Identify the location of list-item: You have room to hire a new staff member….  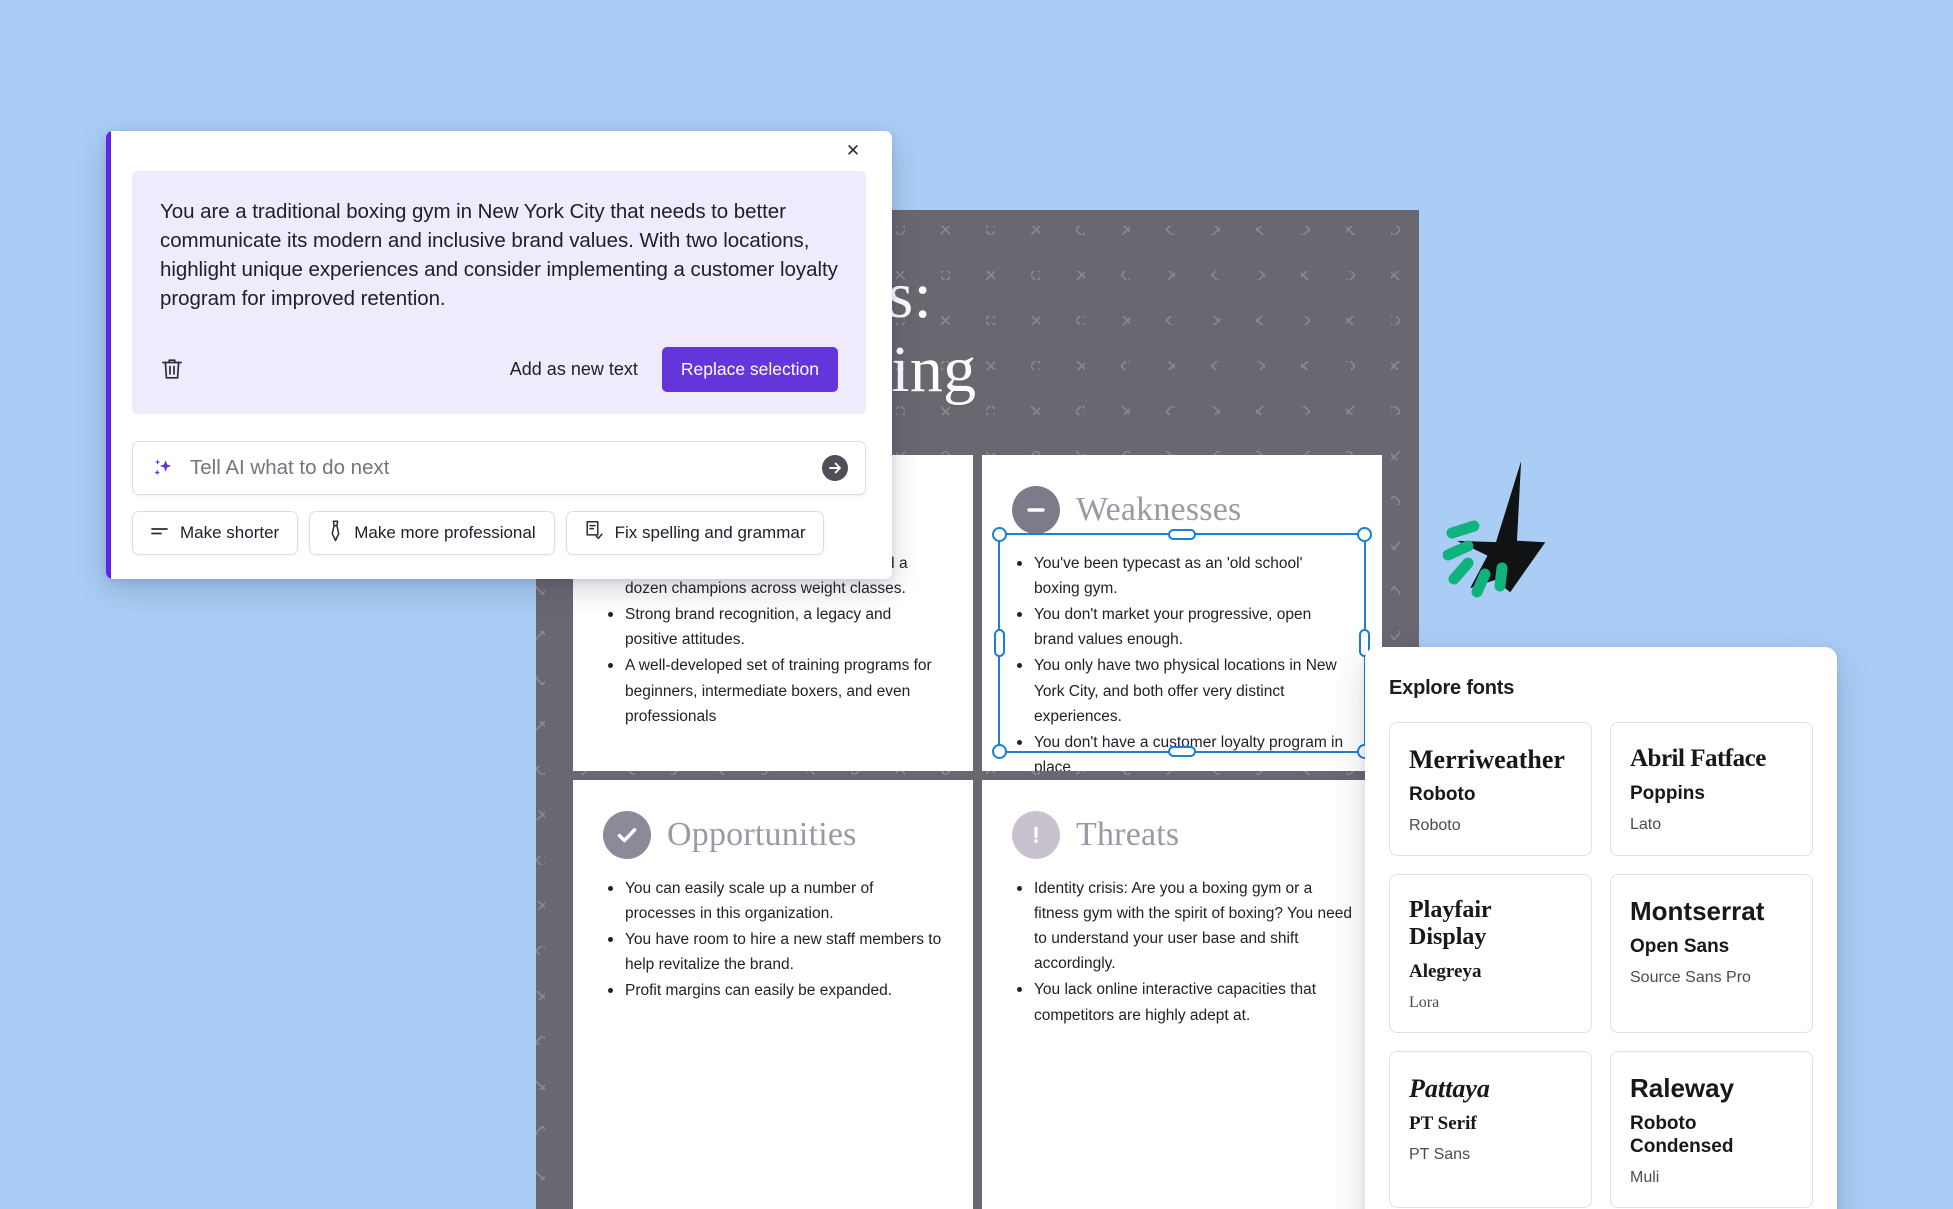
(773, 952).